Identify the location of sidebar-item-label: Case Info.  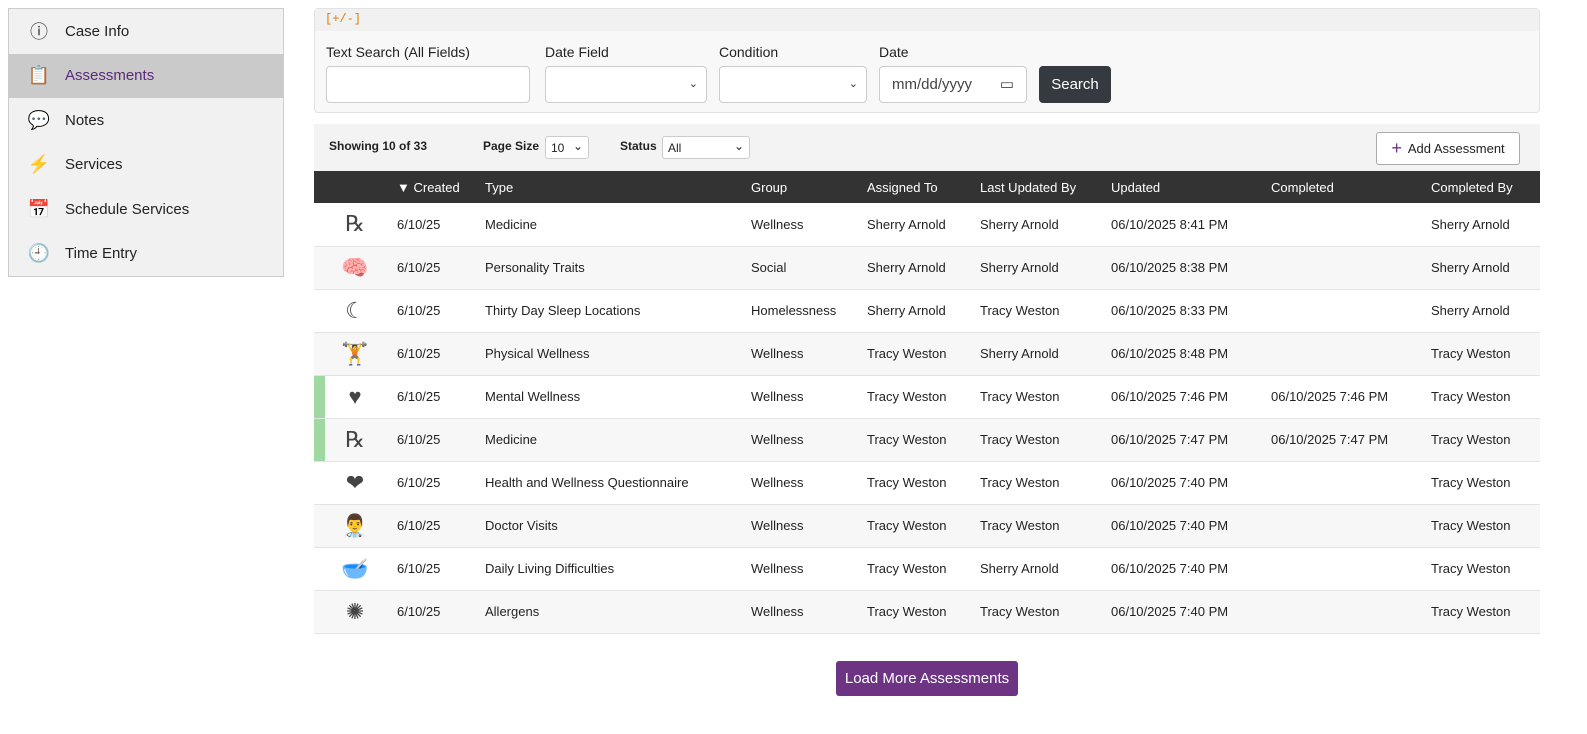
(97, 31).